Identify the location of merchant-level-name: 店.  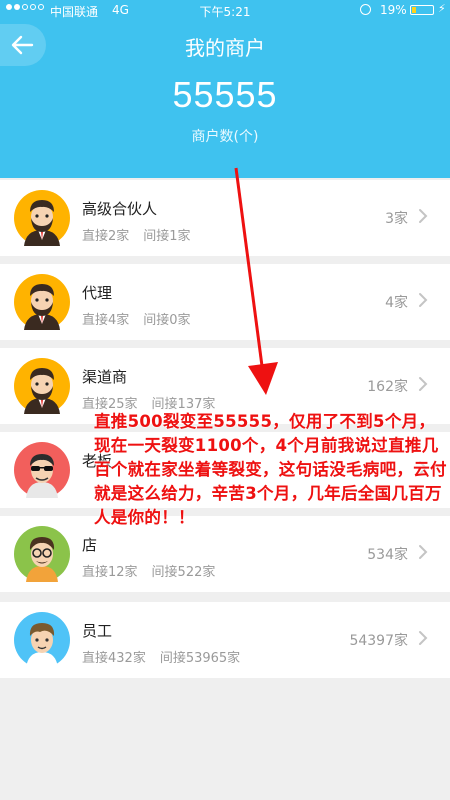
(90, 545).